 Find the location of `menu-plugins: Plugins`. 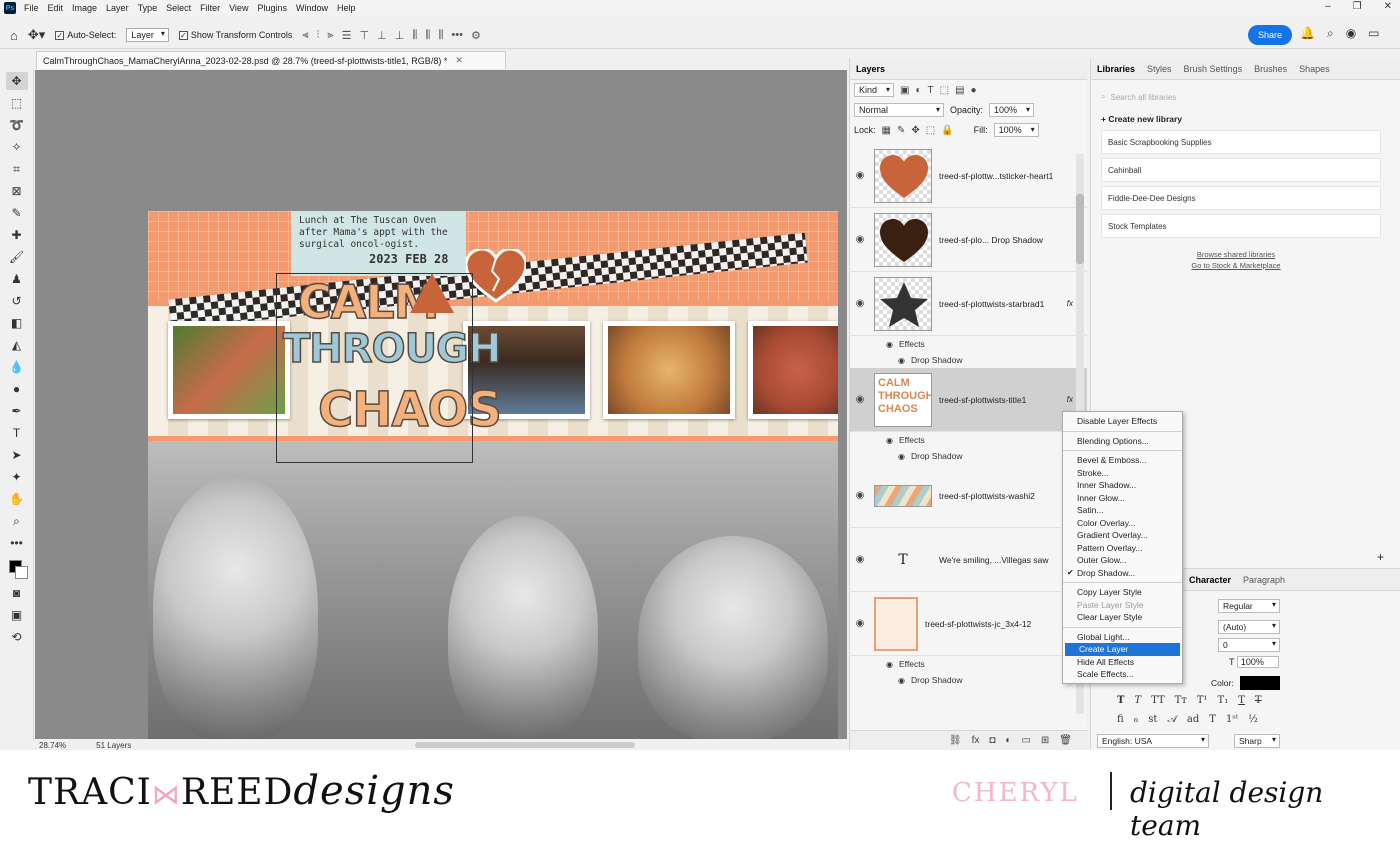

menu-plugins: Plugins is located at coordinates (272, 8).